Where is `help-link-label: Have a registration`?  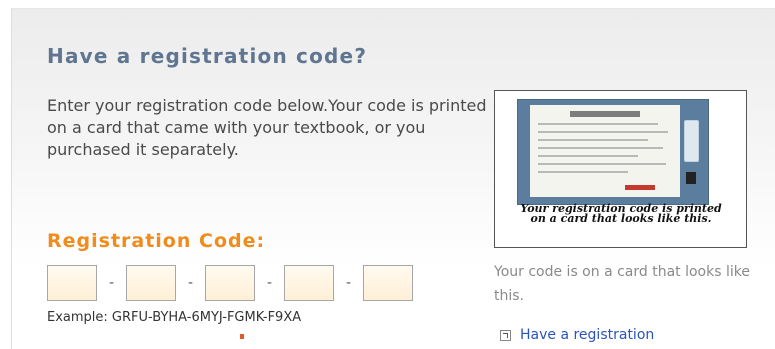 help-link-label: Have a registration is located at coordinates (587, 335).